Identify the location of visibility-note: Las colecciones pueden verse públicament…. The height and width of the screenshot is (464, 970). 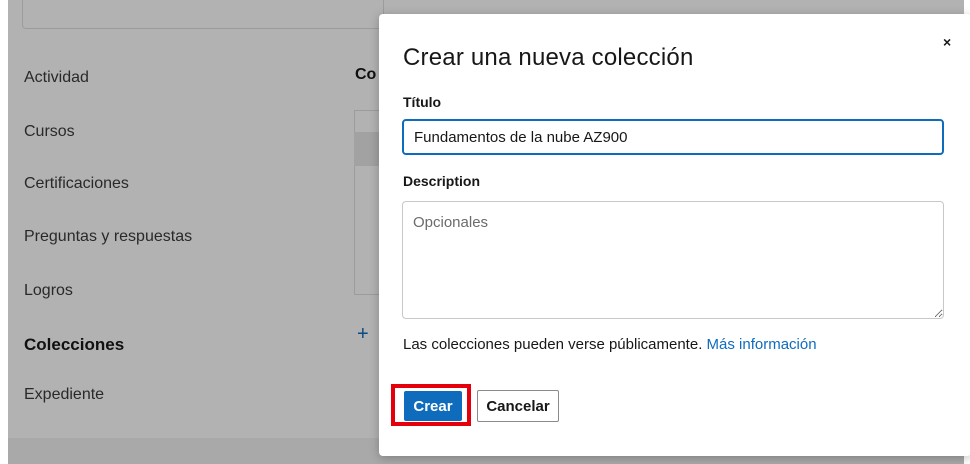
(610, 344).